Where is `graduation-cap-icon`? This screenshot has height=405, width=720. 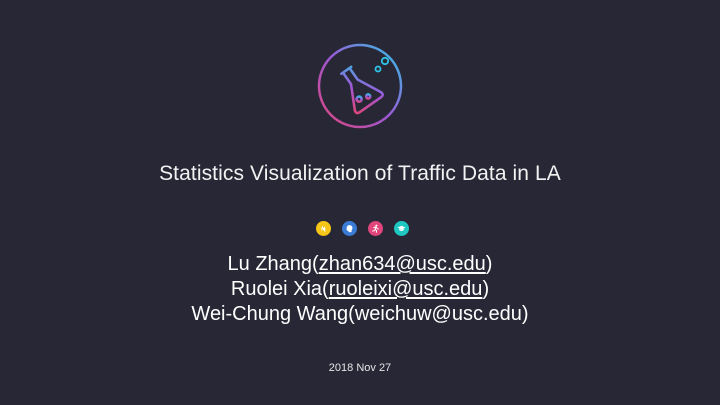 graduation-cap-icon is located at coordinates (401, 228).